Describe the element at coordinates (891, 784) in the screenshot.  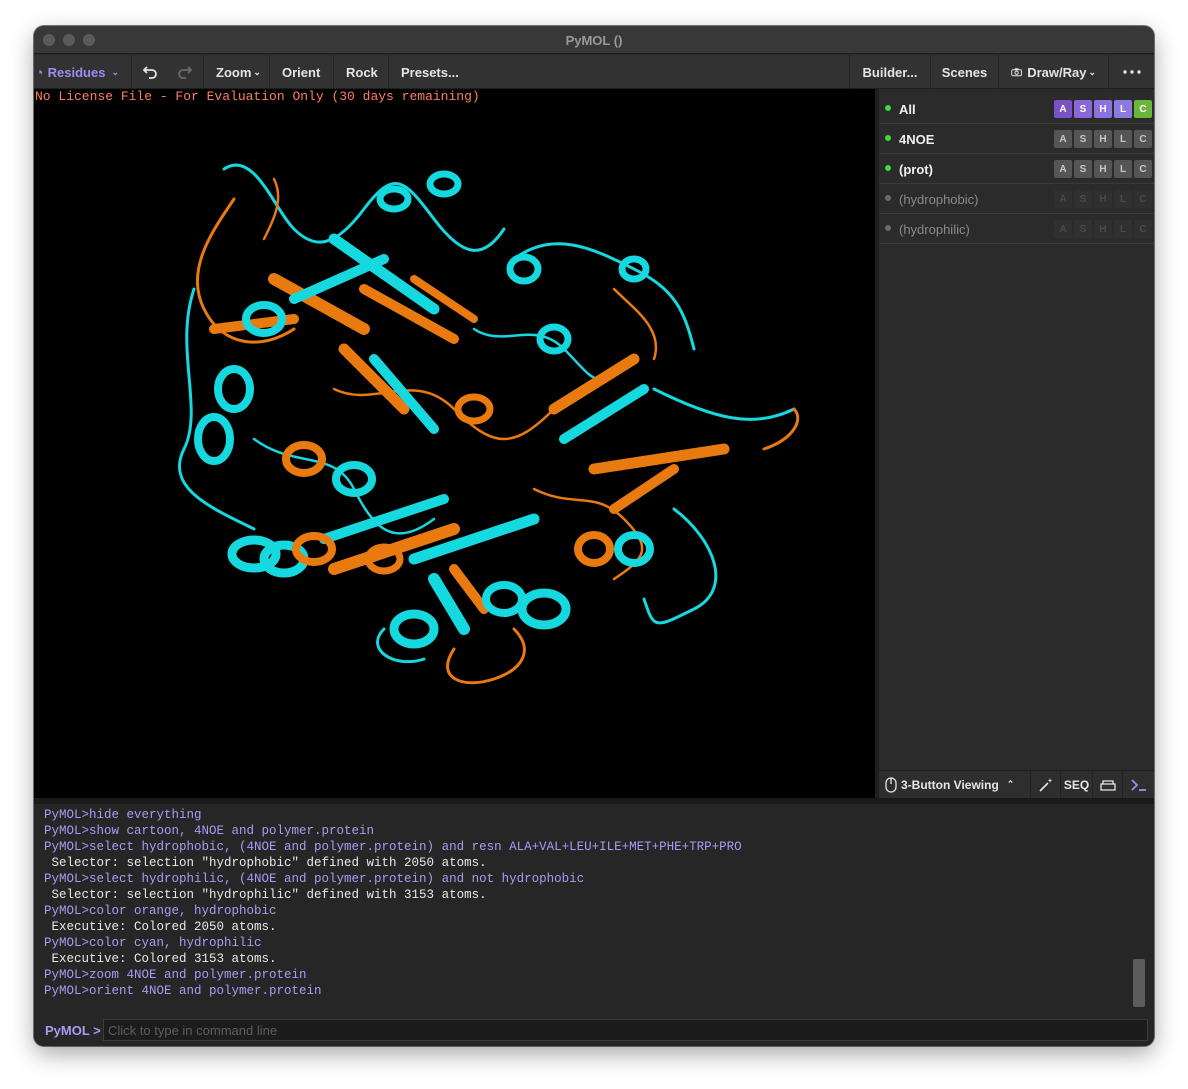
I see `mouse-icon` at that location.